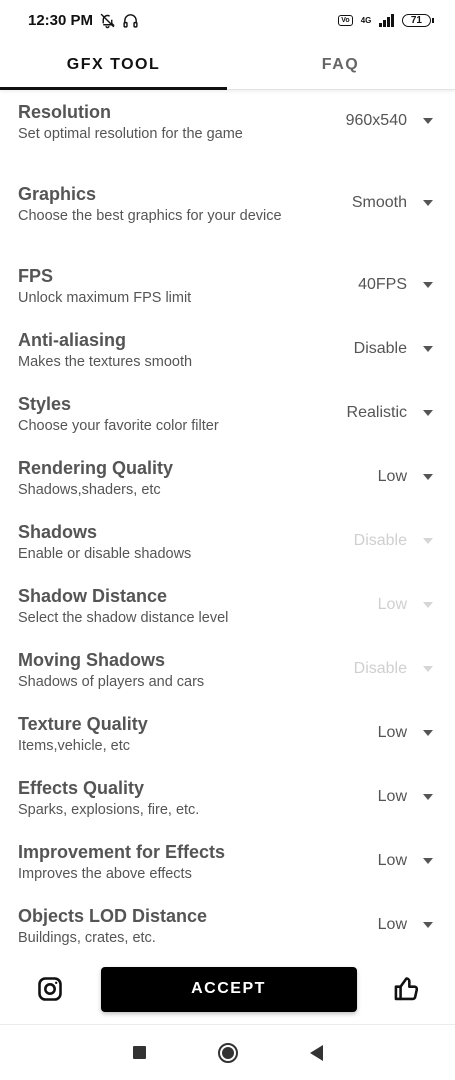  I want to click on setting-title: Shadows, so click(58, 532).